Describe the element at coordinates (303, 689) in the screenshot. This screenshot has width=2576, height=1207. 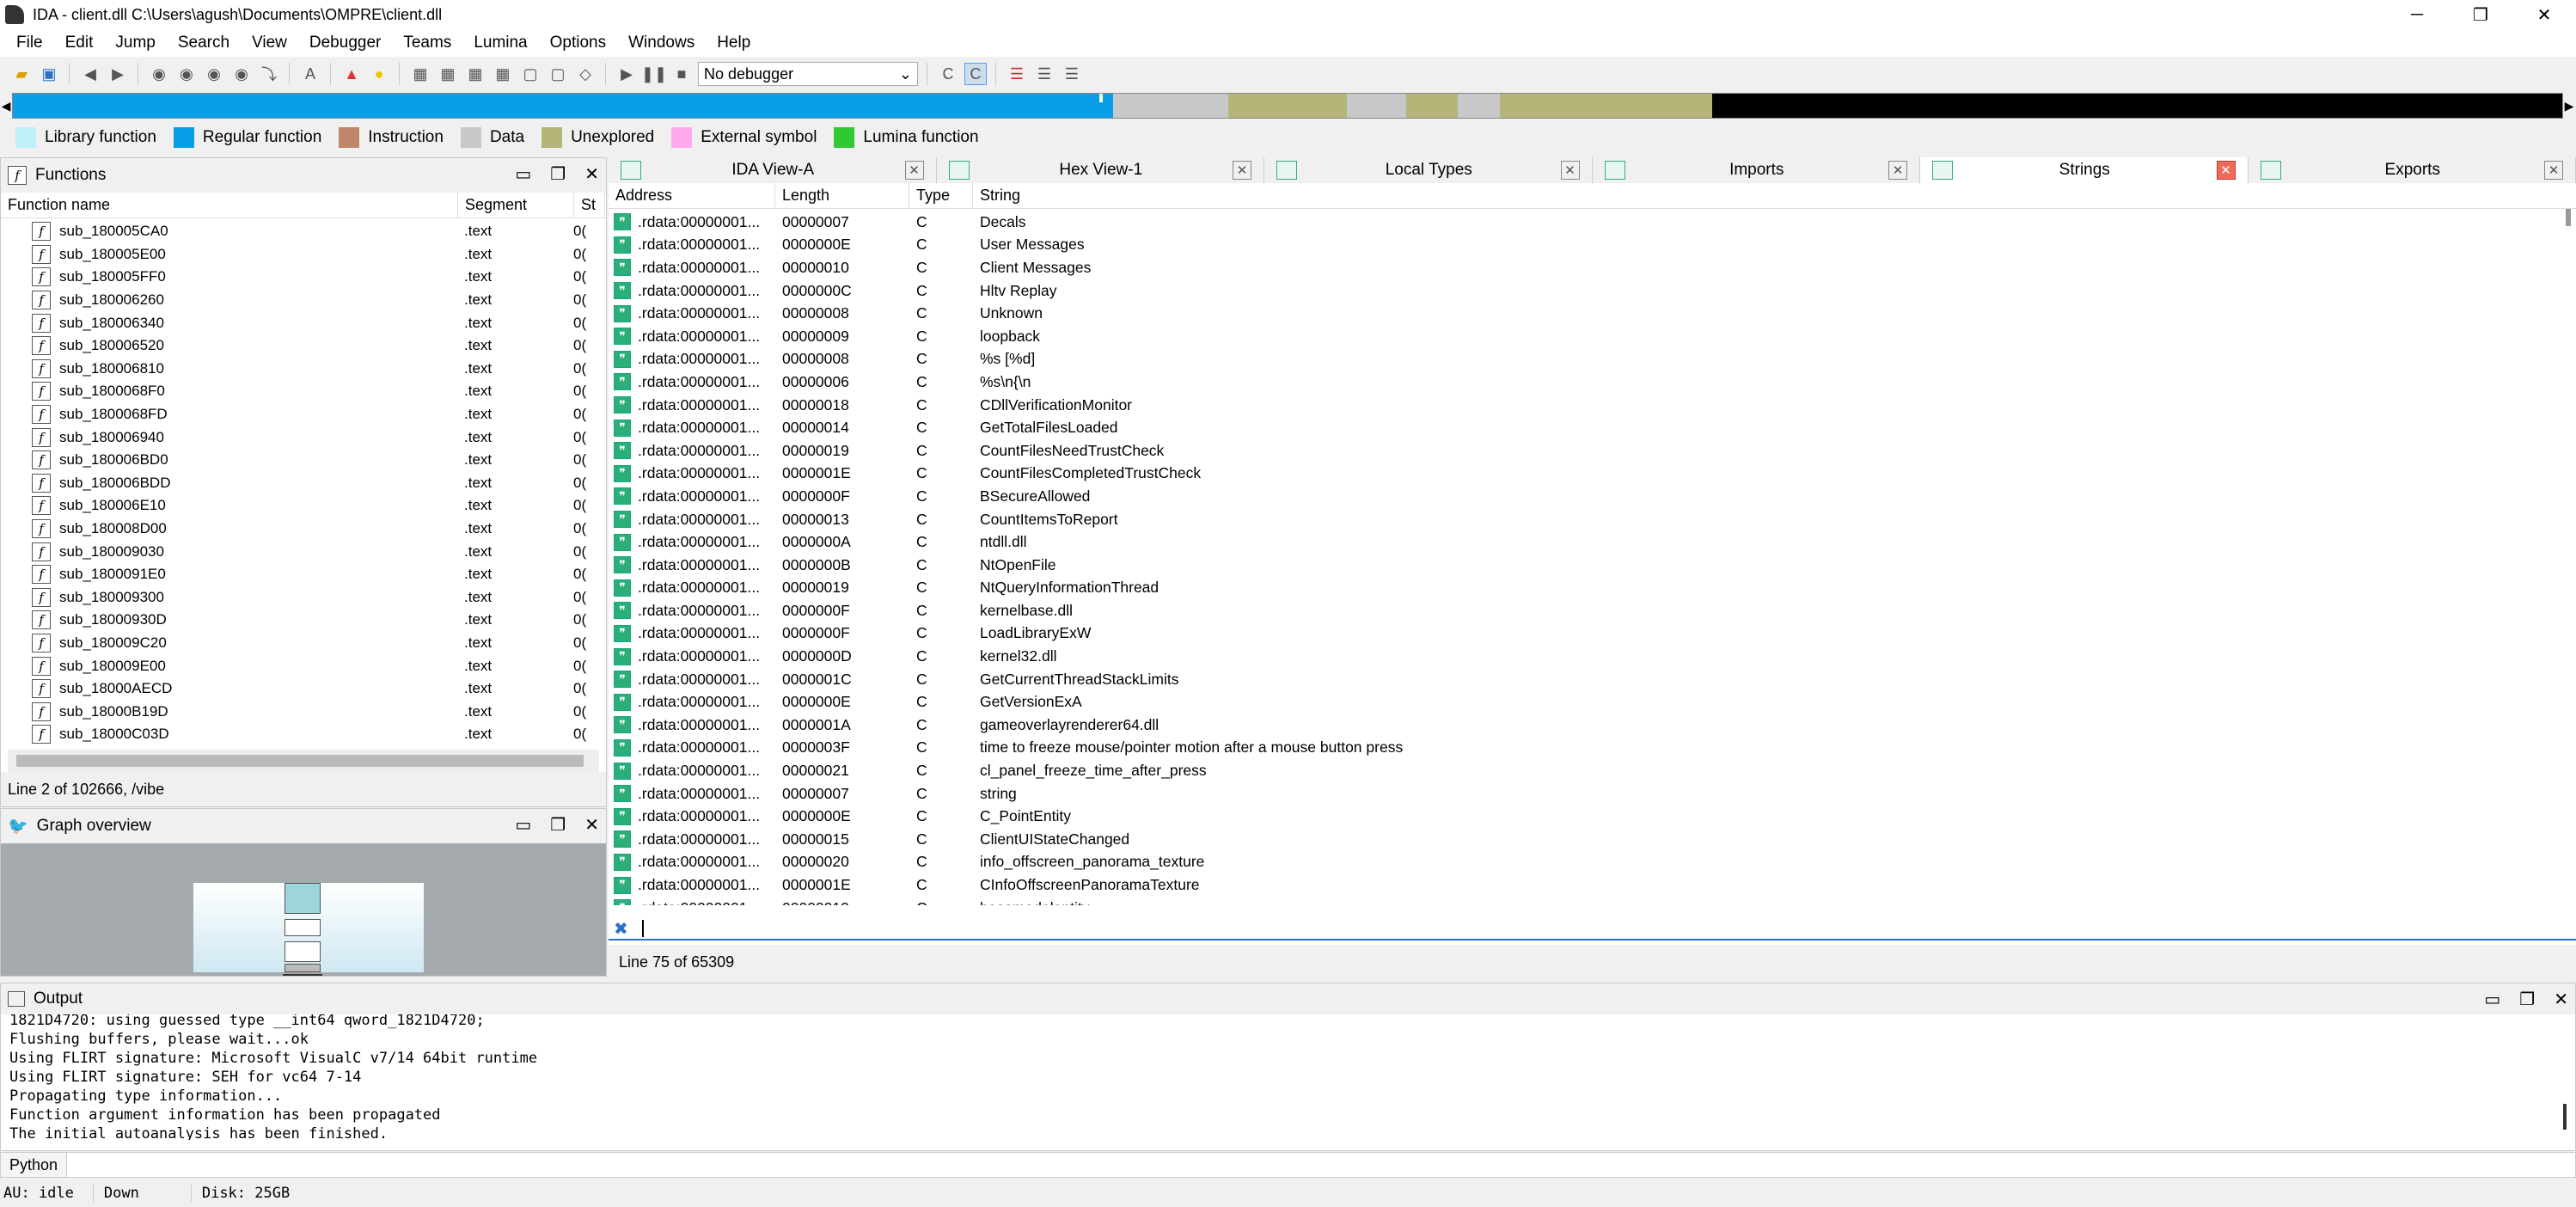
I see `function-row: f sub_18000AECD .text 0(` at that location.